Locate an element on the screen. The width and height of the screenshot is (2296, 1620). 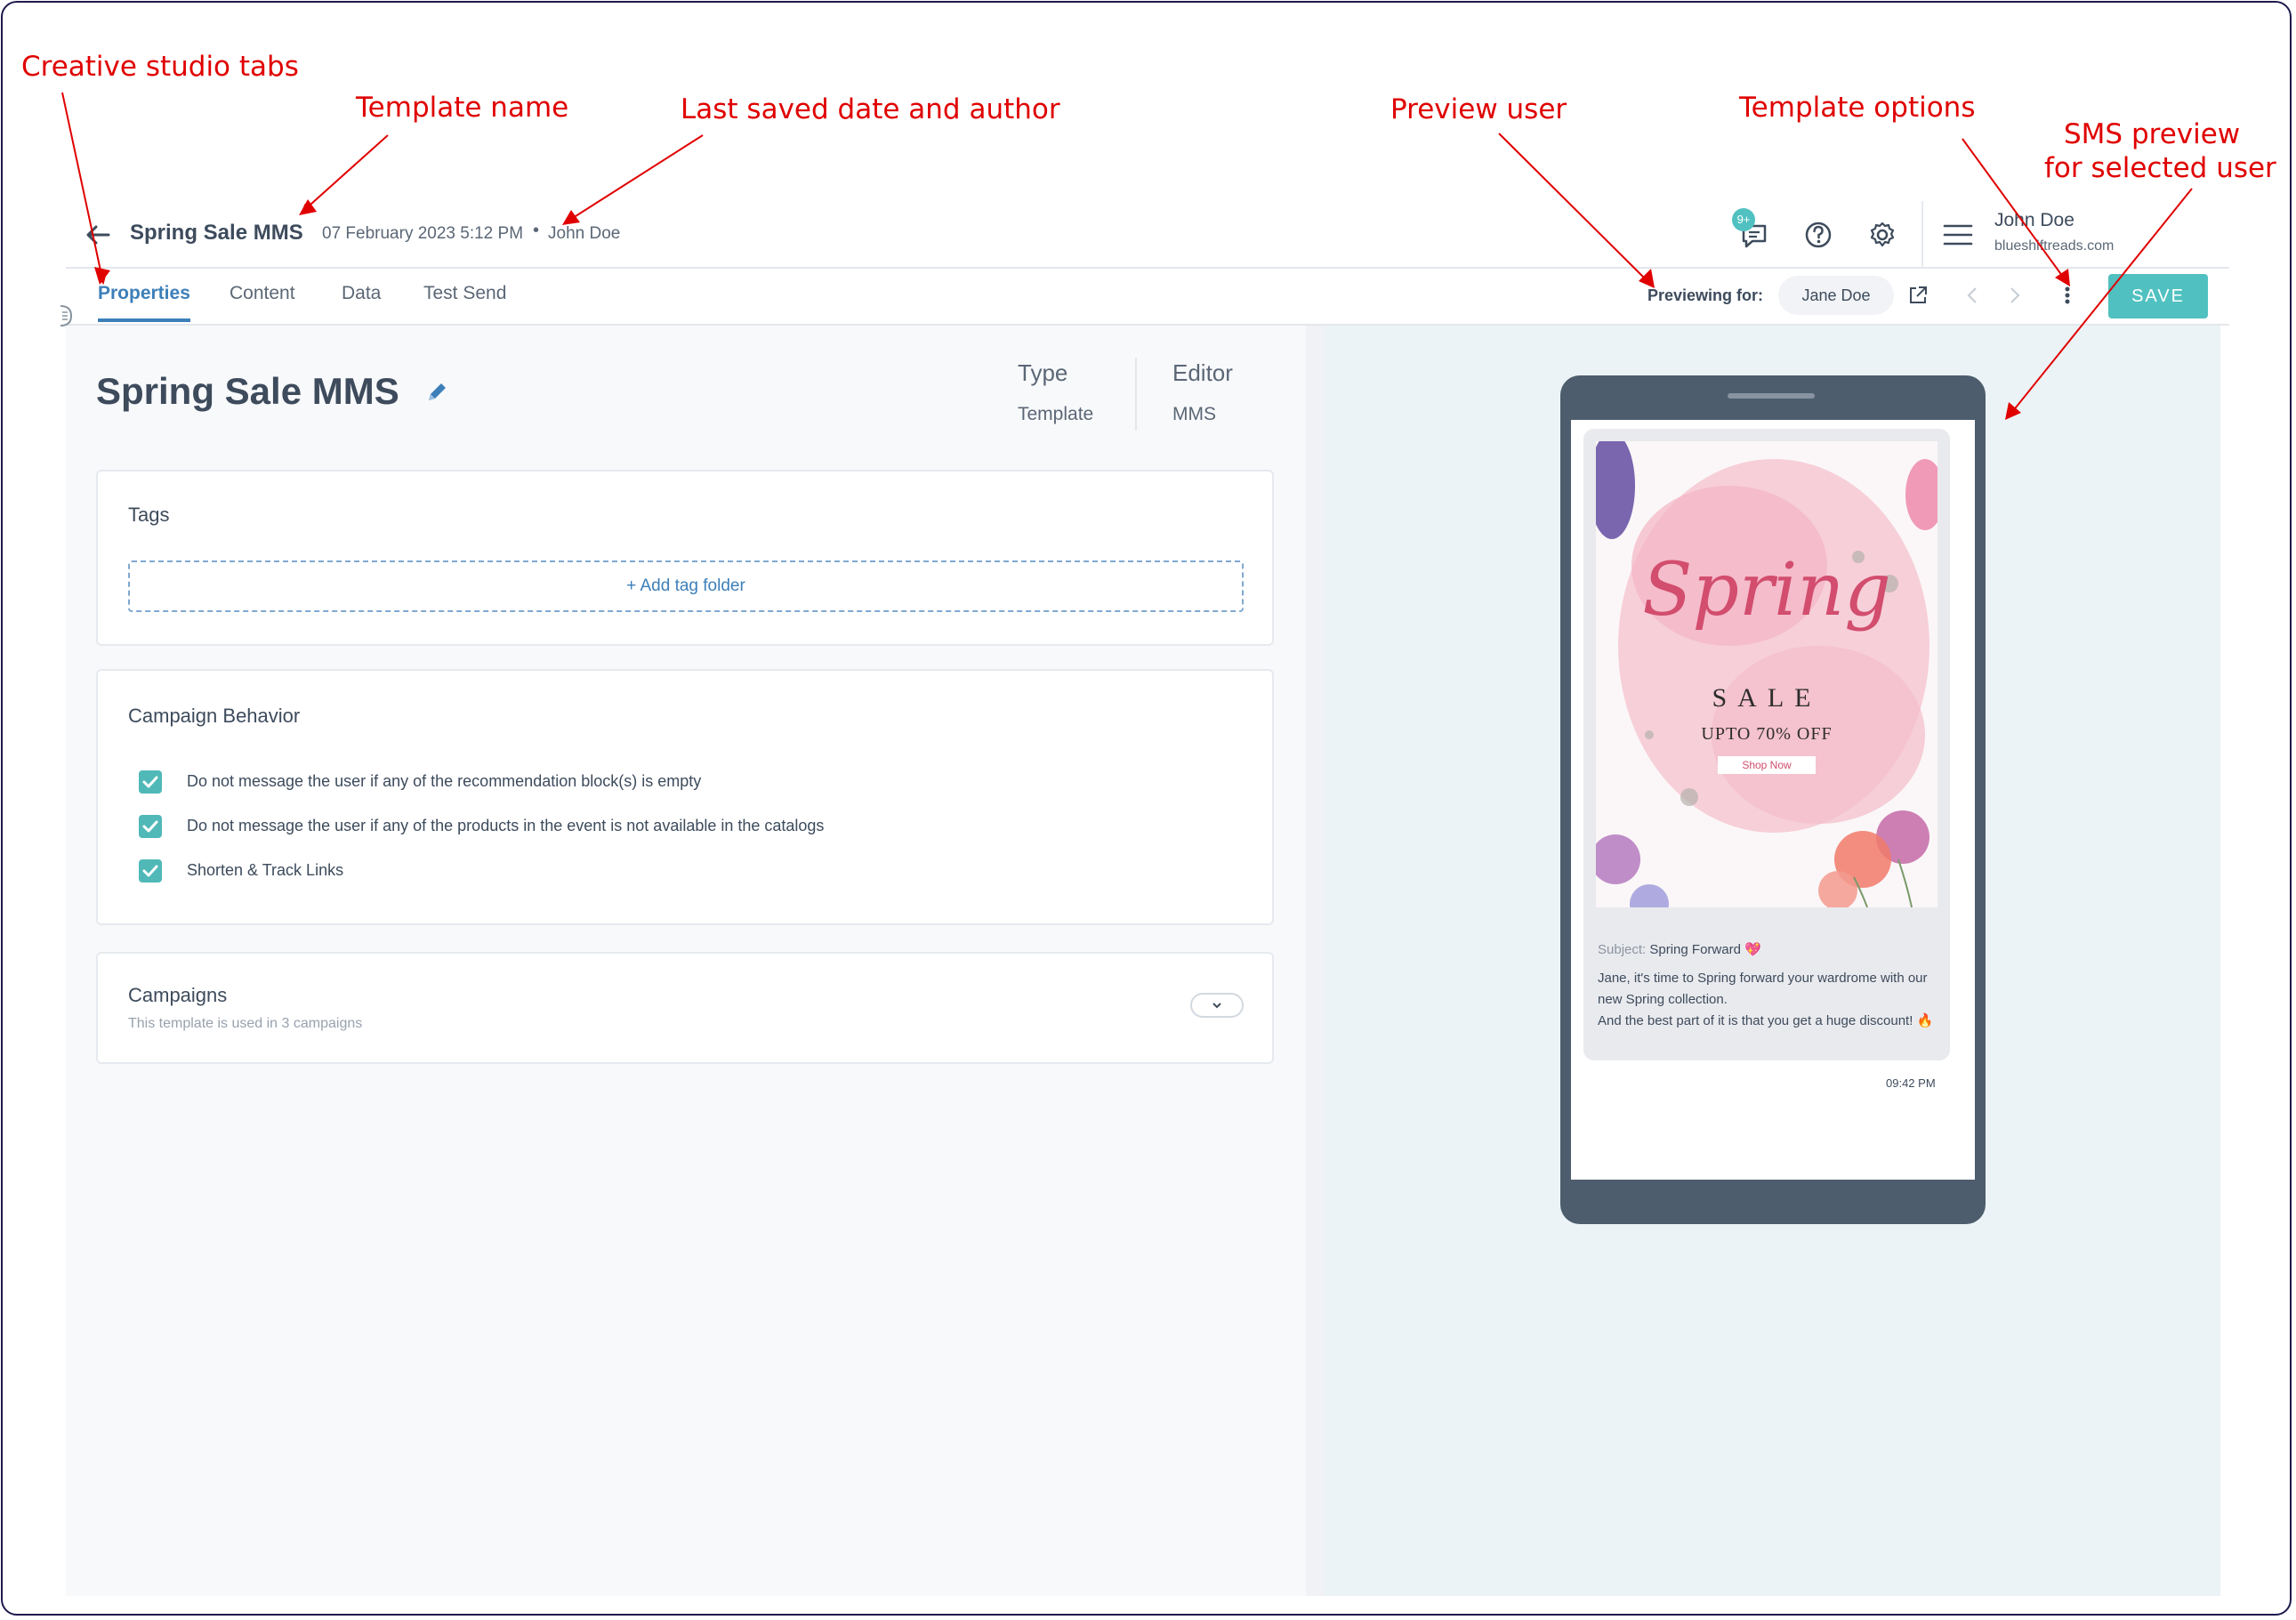
spring-sale-artwork is located at coordinates (1767, 674).